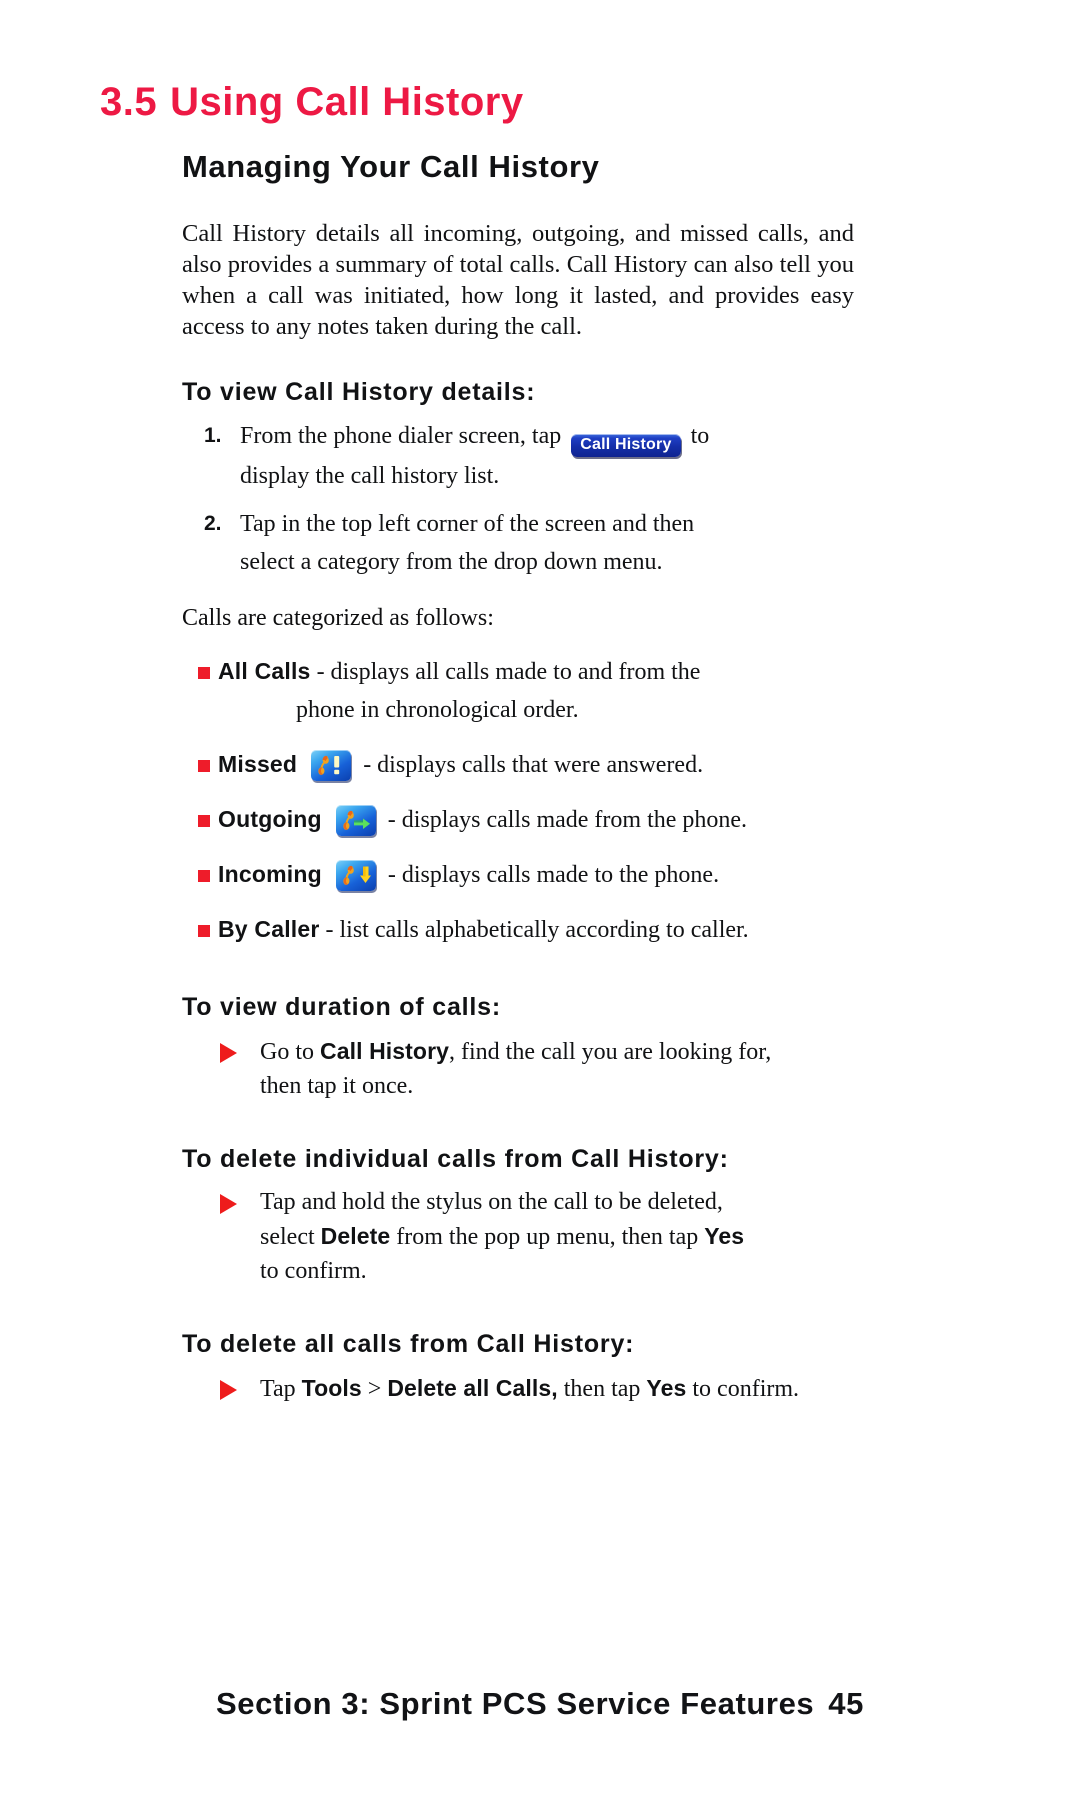 The image size is (1080, 1800). I want to click on outgoing-arrow-glyph, so click(361, 823).